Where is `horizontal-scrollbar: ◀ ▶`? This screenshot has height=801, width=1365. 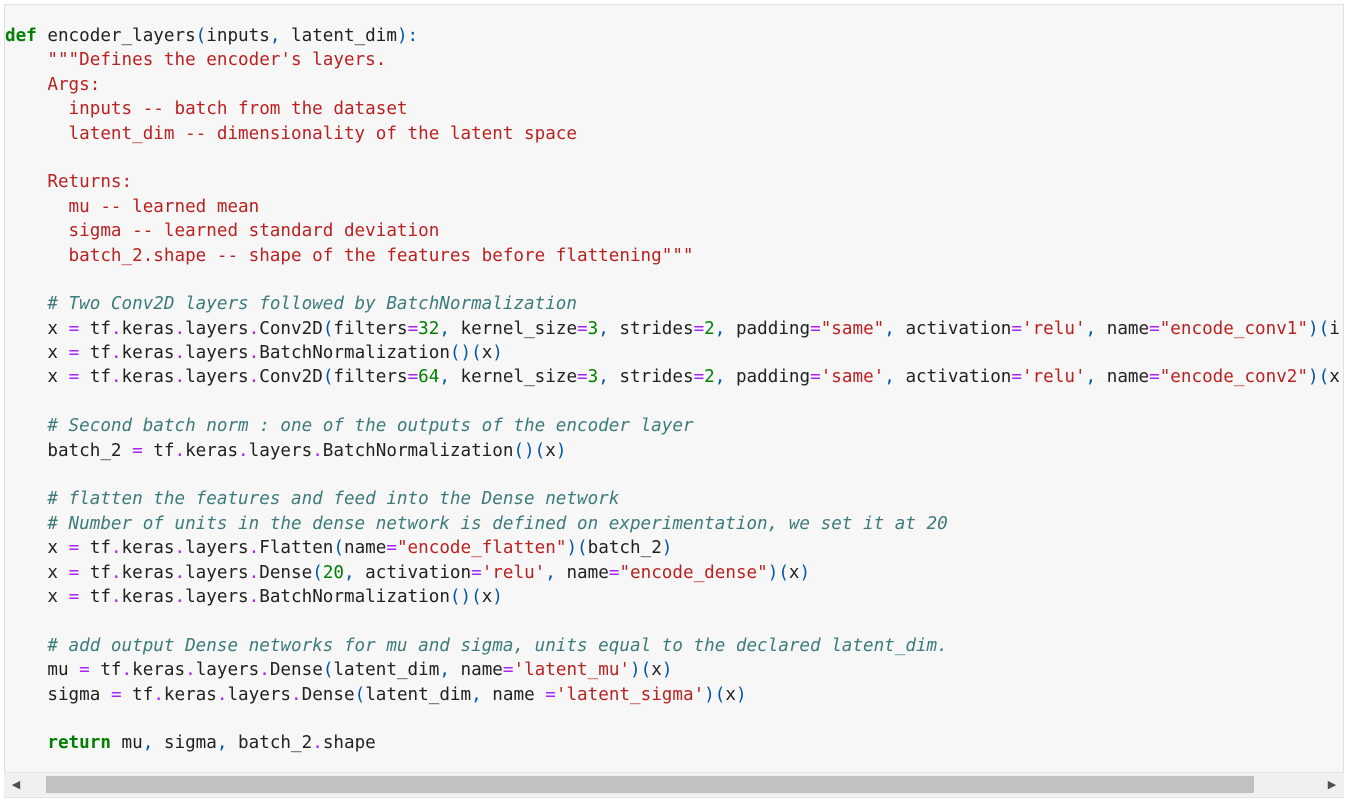 horizontal-scrollbar: ◀ ▶ is located at coordinates (674, 784).